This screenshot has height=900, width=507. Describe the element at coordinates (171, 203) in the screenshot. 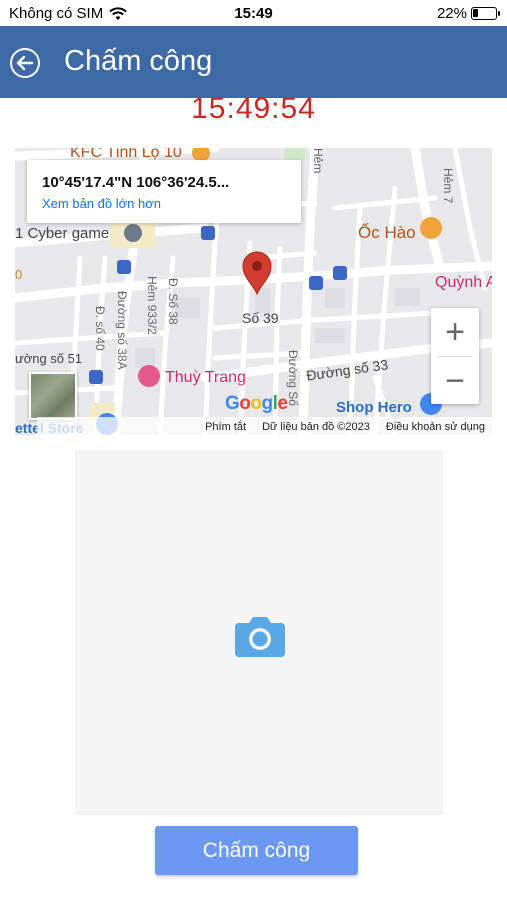

I see `larger-map-link: Xem bản đồ lớn hơn` at that location.